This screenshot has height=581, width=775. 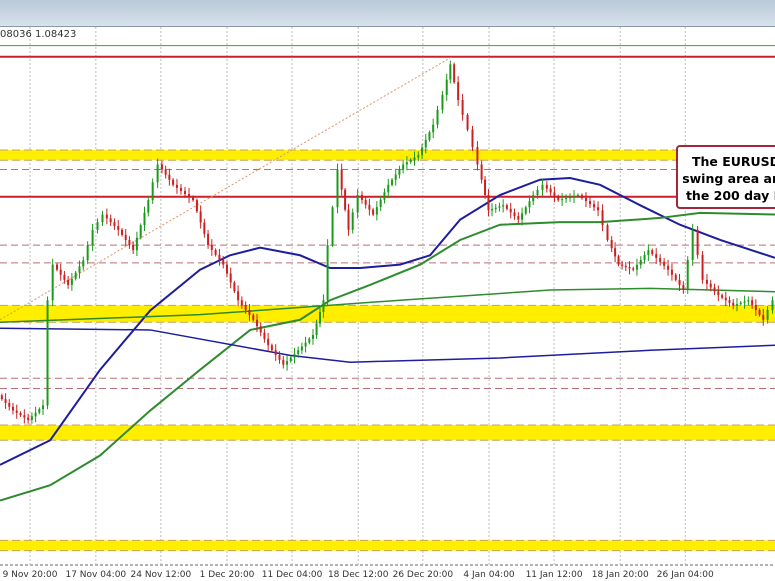 I want to click on annotation-box: The EURUSD swing area and the 200 day M, so click(x=725, y=177).